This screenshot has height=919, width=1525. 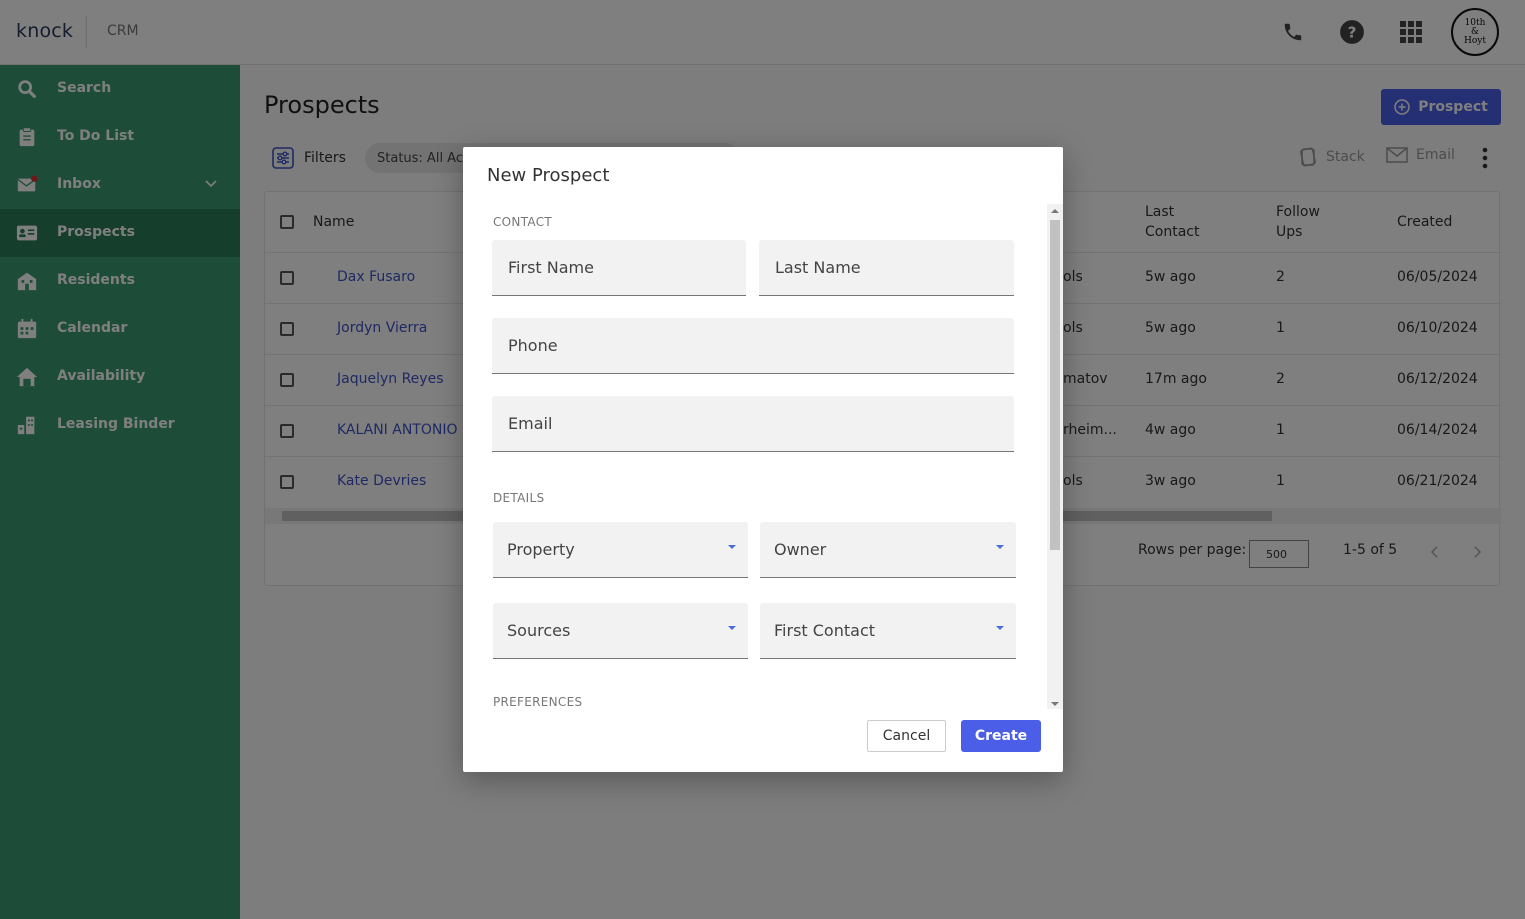 I want to click on owner-select-label: Owner, so click(x=800, y=549).